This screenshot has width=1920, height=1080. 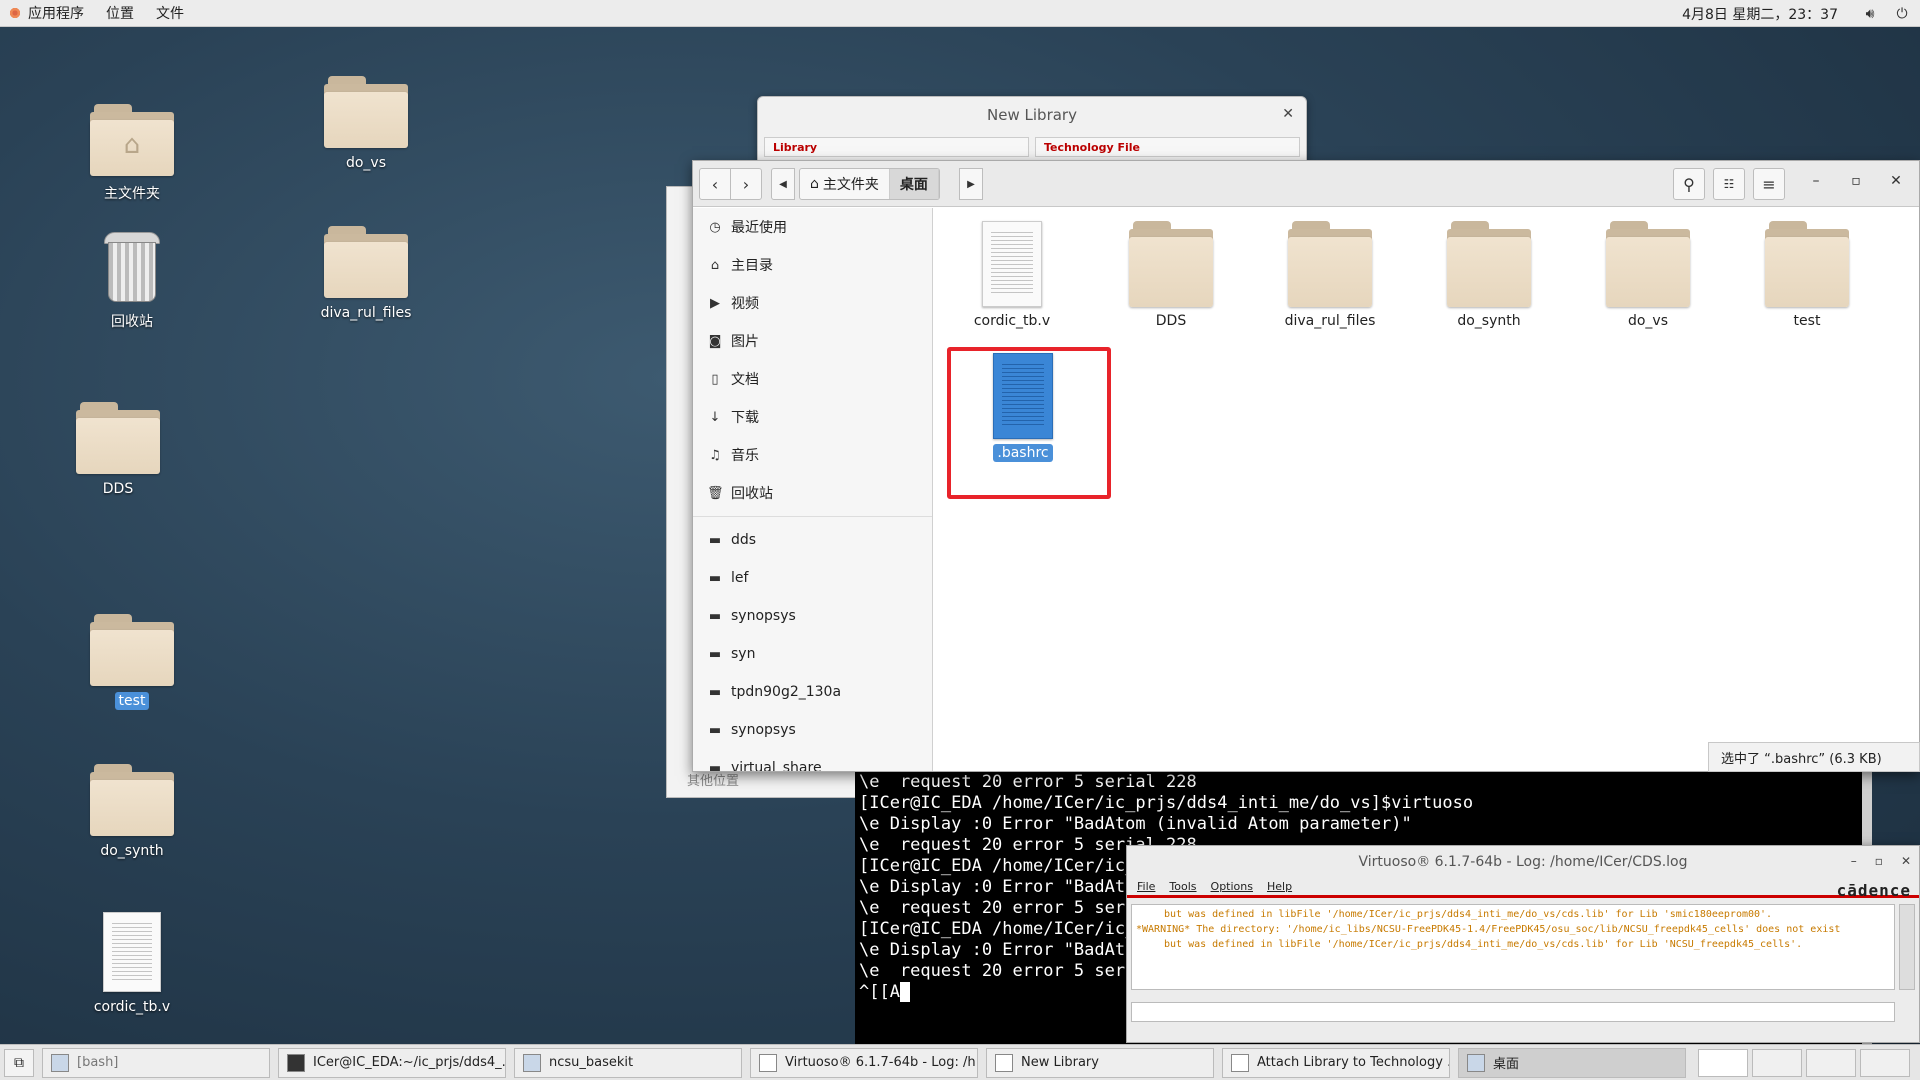 What do you see at coordinates (132, 662) in the screenshot?
I see `desktop-test-folder: test` at bounding box center [132, 662].